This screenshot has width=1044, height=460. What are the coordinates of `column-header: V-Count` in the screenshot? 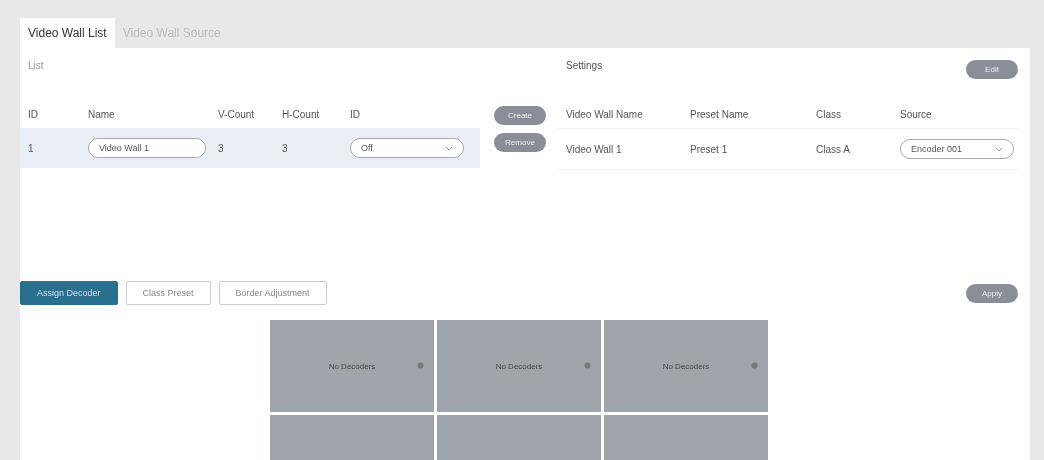 It's located at (237, 114).